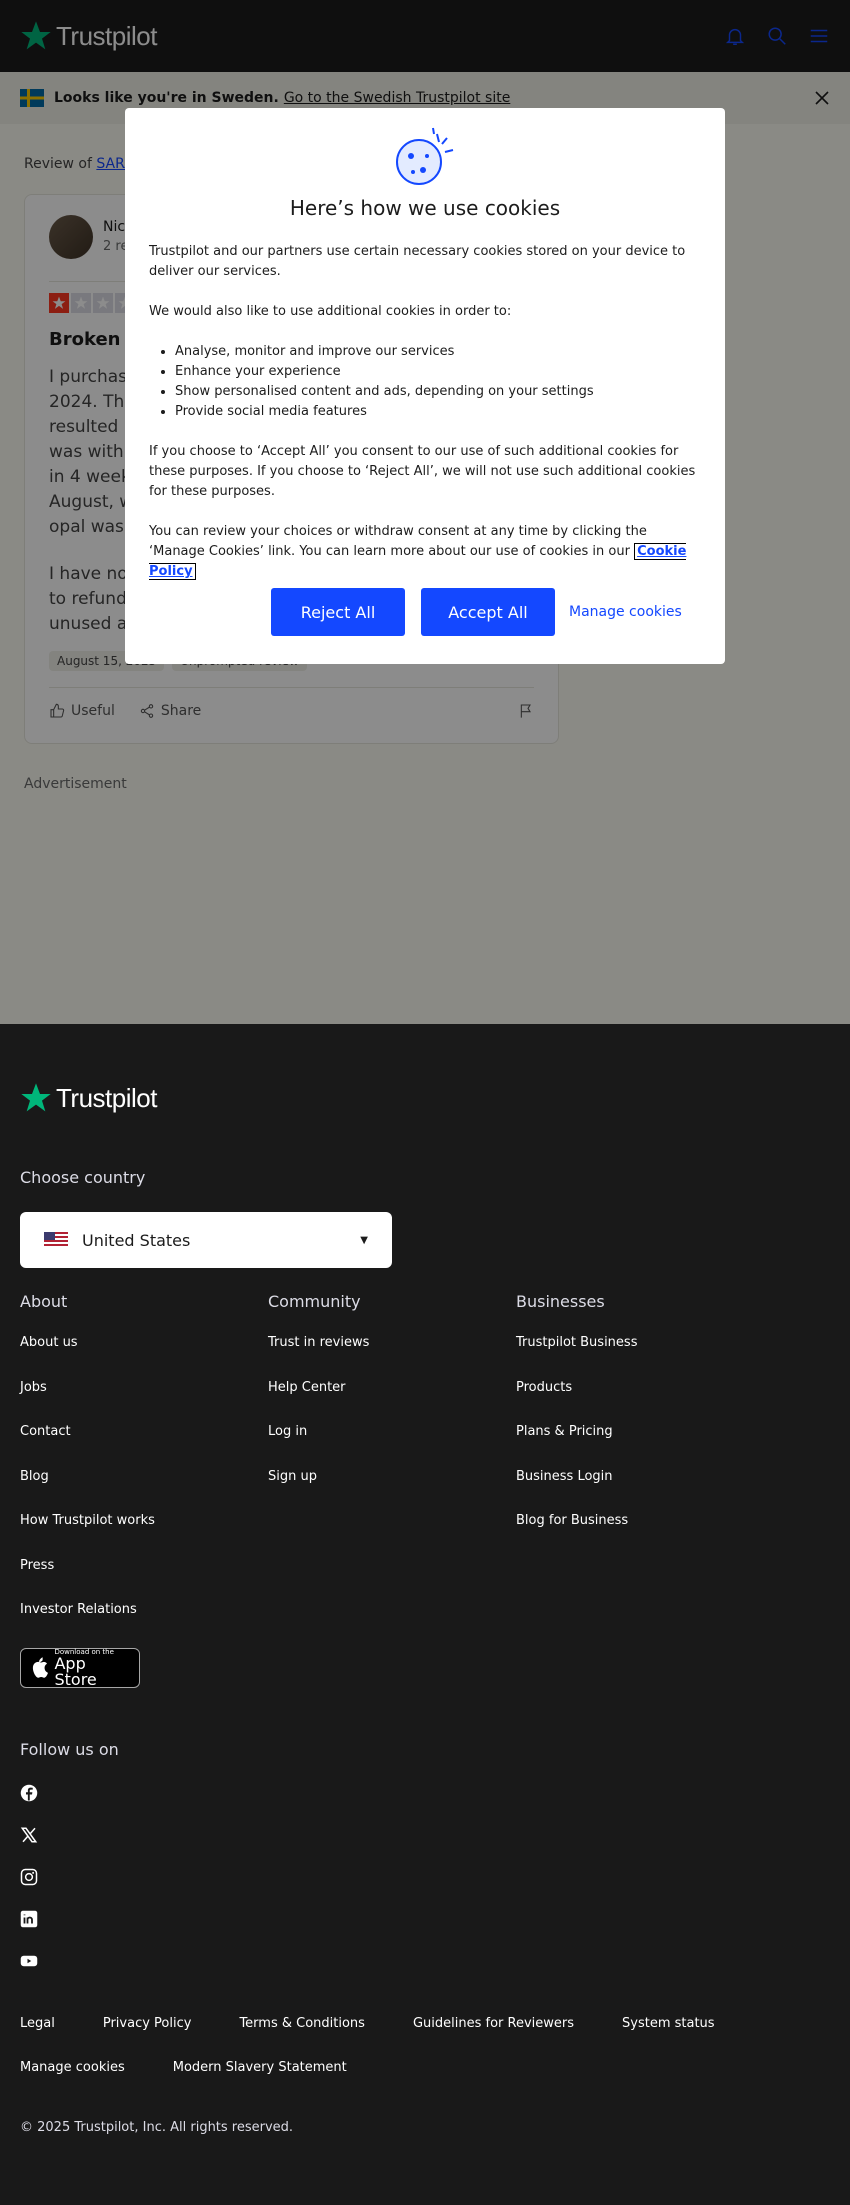  What do you see at coordinates (87, 1491) in the screenshot?
I see `footer-link: Blog` at bounding box center [87, 1491].